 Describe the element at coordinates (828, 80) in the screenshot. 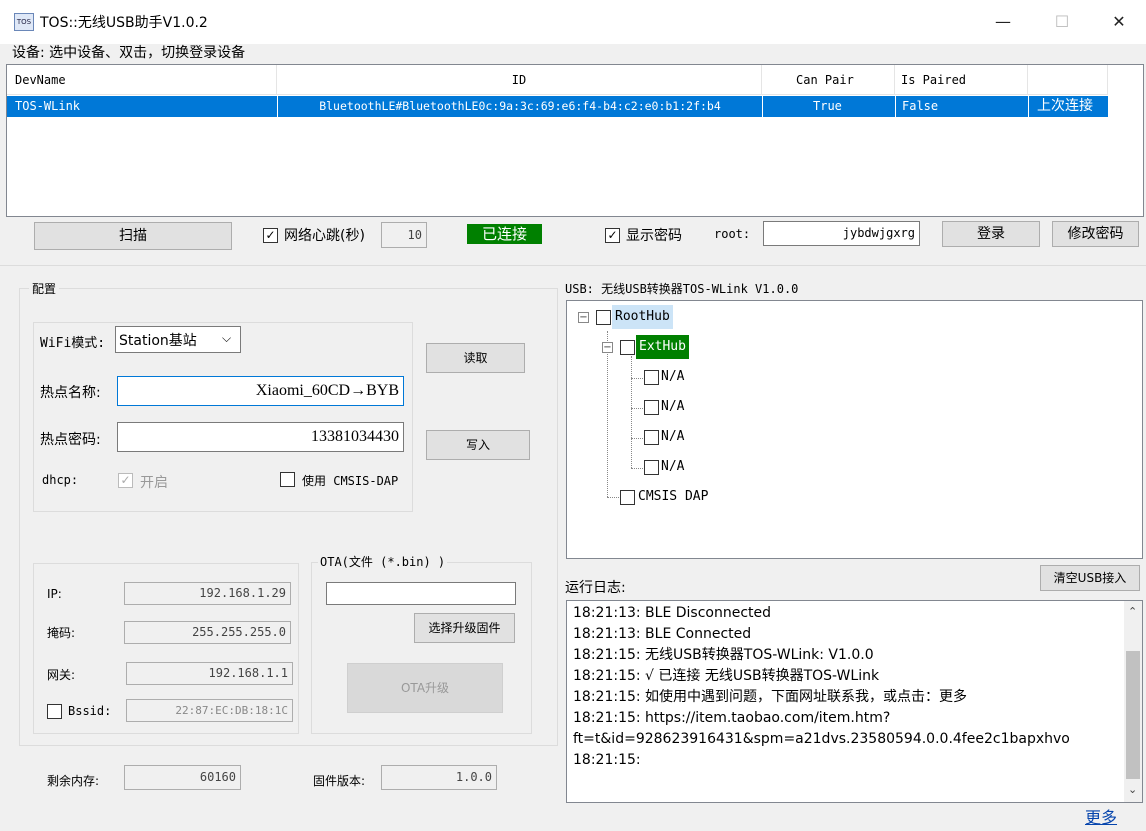

I see `col-can-pair: Can Pair` at that location.